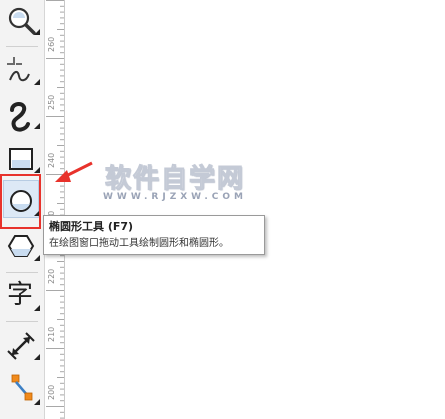  Describe the element at coordinates (91, 226) in the screenshot. I see `tooltip-title: 椭圆形工具 (F7)` at that location.